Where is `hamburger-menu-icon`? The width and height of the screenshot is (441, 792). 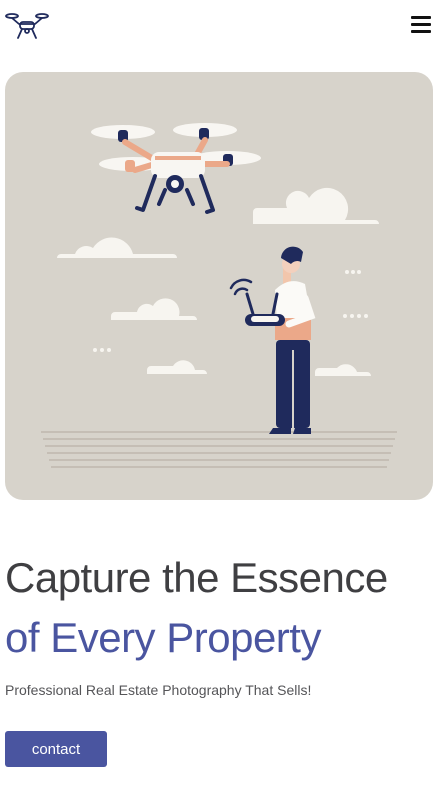
hamburger-menu-icon is located at coordinates (422, 24).